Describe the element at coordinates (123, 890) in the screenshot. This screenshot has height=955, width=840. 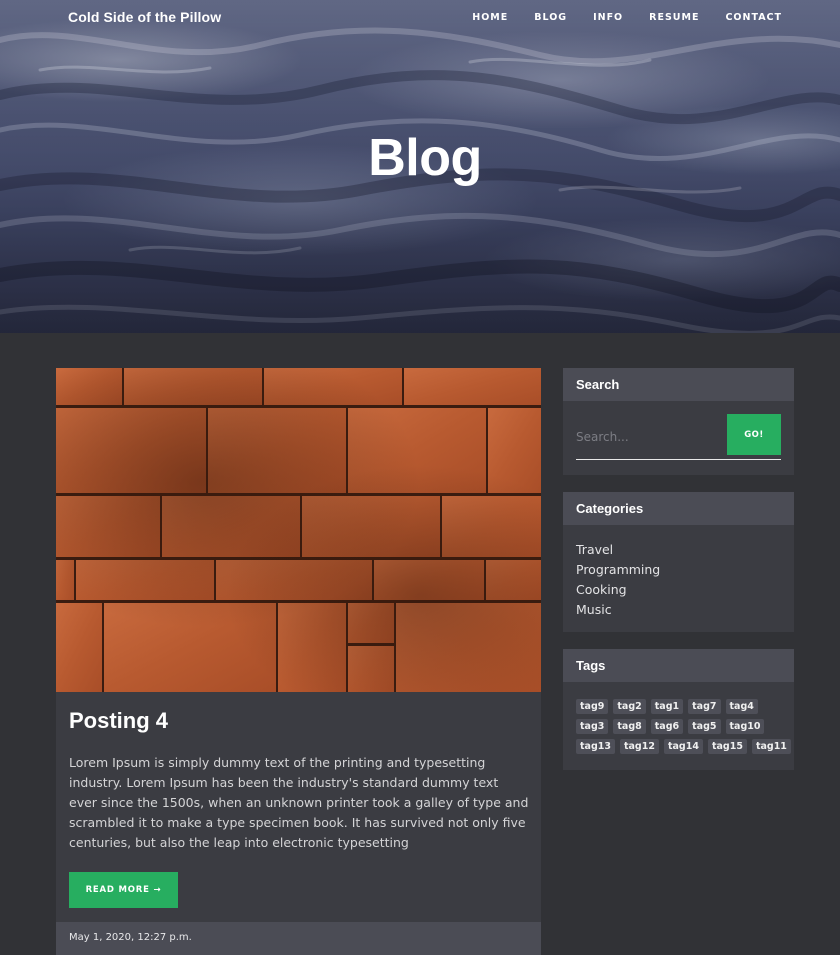
I see `read-more-button: READ MORE →` at that location.